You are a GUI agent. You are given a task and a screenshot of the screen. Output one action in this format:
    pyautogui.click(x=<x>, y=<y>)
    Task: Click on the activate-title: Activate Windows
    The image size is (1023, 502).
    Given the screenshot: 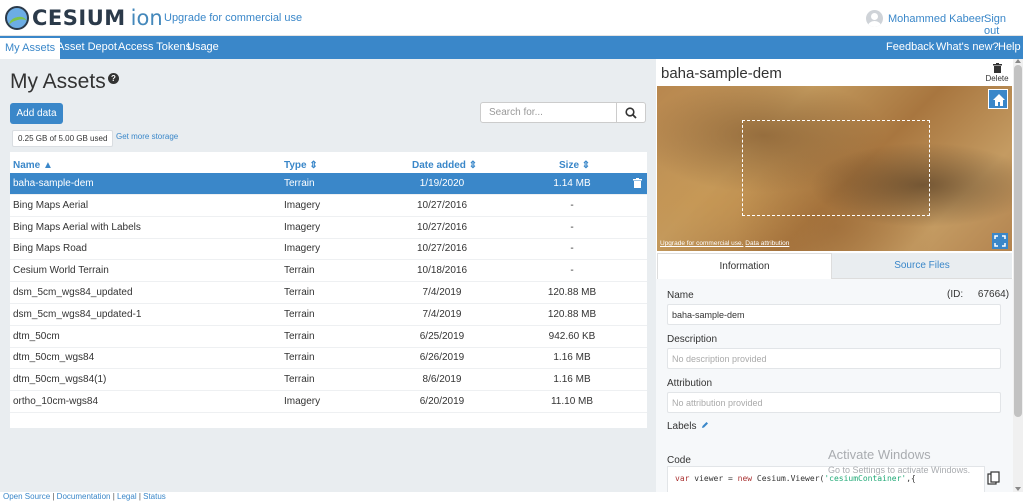 What is the action you would take?
    pyautogui.click(x=879, y=454)
    